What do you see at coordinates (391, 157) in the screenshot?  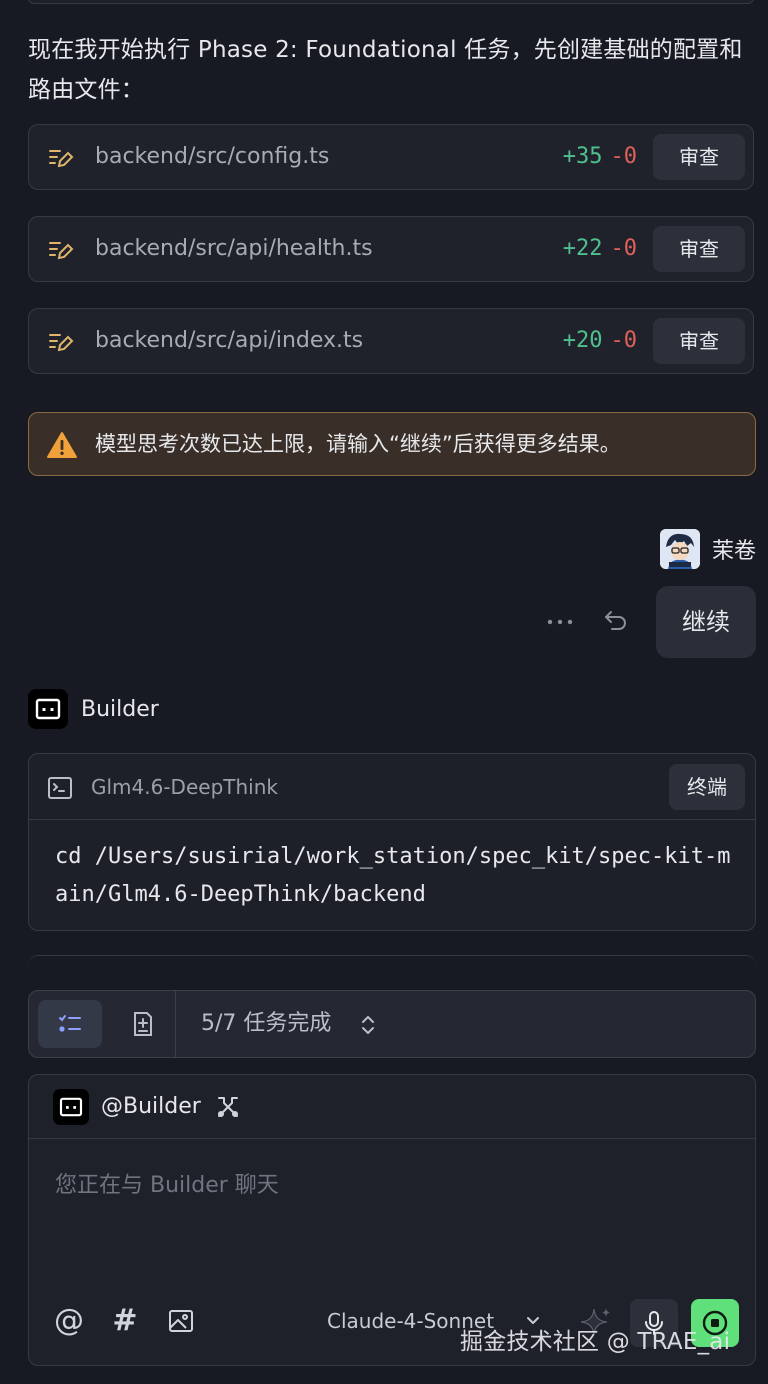 I see `file-change-card: backend/src/config.ts +35 -0 审查` at bounding box center [391, 157].